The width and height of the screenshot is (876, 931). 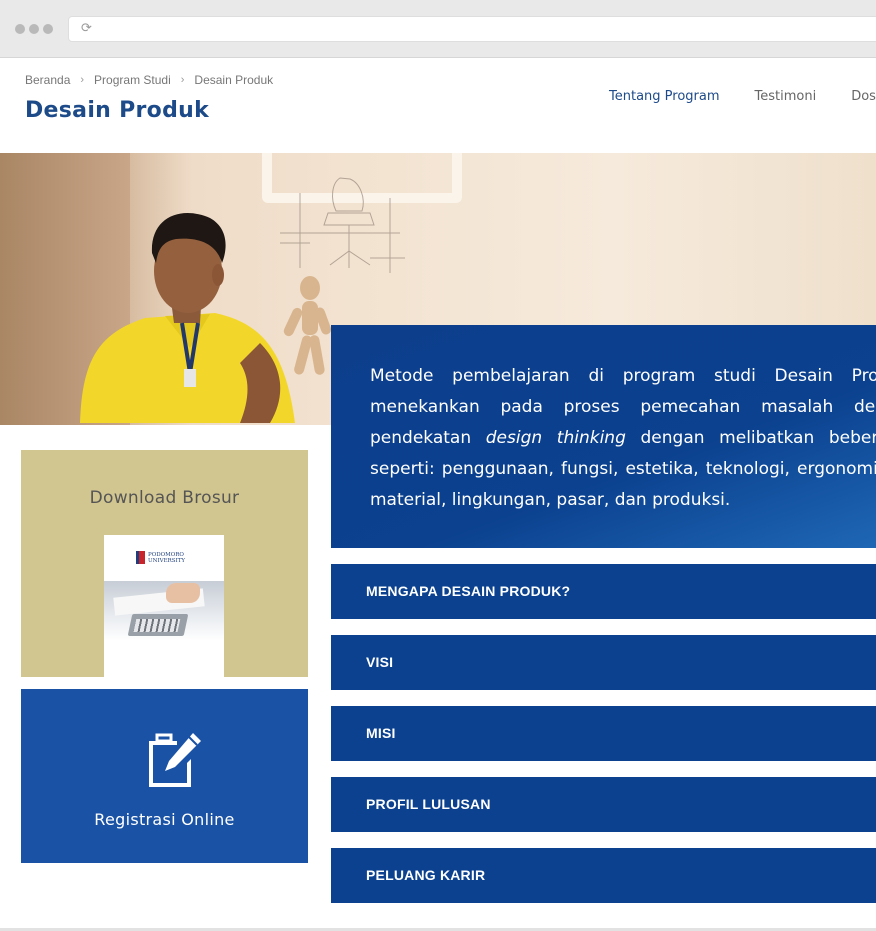 I want to click on description-emphasis: design thinking, so click(x=555, y=438).